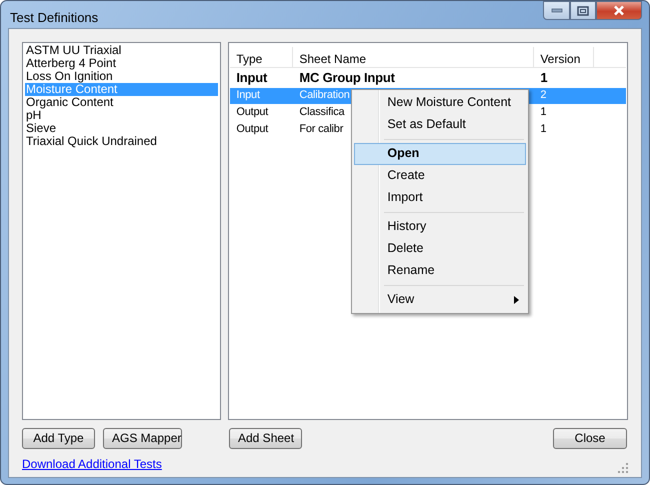 The height and width of the screenshot is (485, 650). What do you see at coordinates (321, 129) in the screenshot?
I see `table-cell: For calibr` at bounding box center [321, 129].